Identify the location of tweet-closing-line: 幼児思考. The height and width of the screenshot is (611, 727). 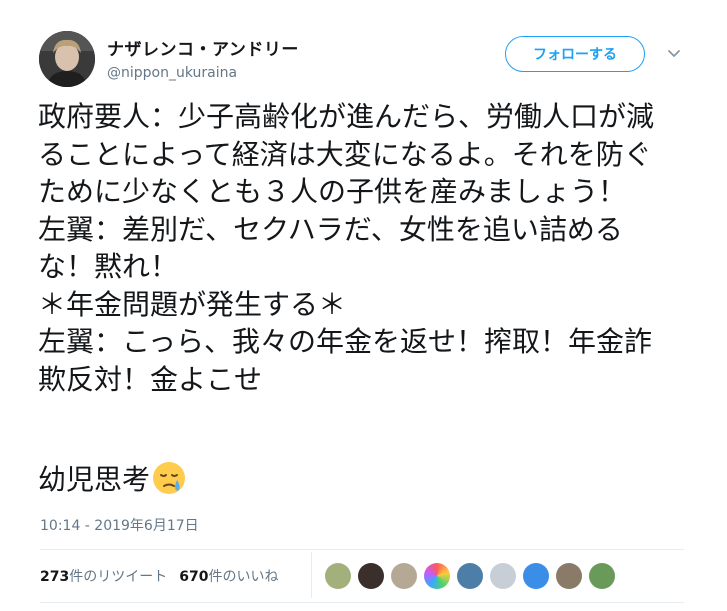
(112, 482).